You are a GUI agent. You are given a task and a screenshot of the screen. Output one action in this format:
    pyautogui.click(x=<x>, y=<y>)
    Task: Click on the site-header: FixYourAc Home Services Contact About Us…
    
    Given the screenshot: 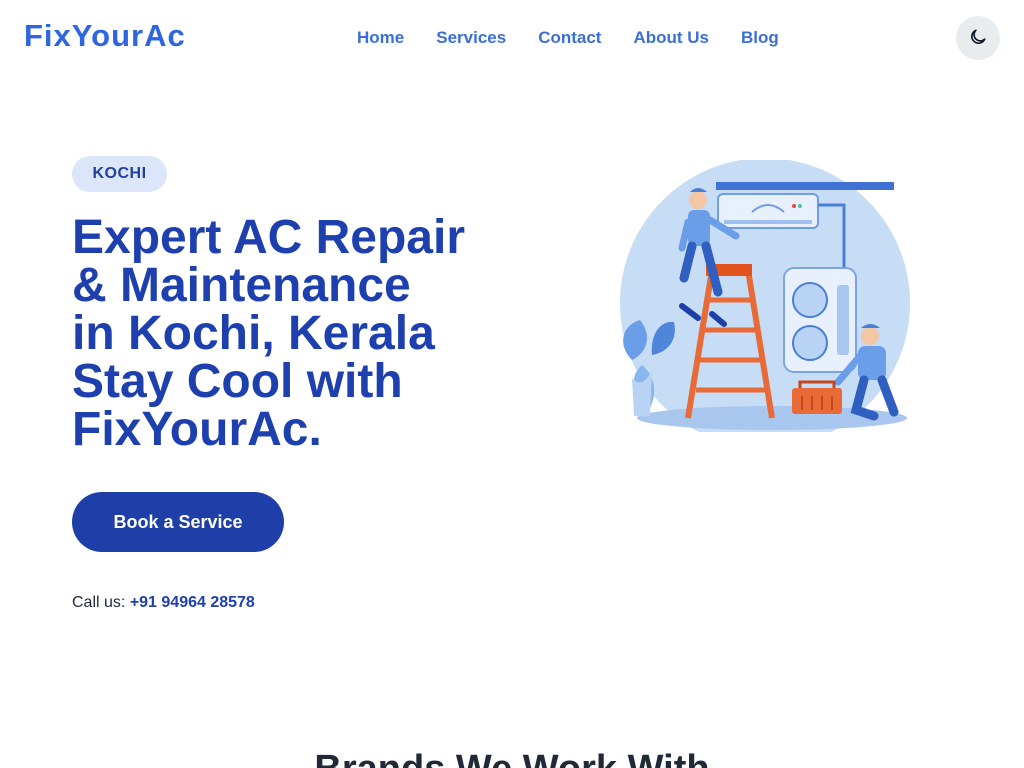 What is the action you would take?
    pyautogui.click(x=512, y=38)
    